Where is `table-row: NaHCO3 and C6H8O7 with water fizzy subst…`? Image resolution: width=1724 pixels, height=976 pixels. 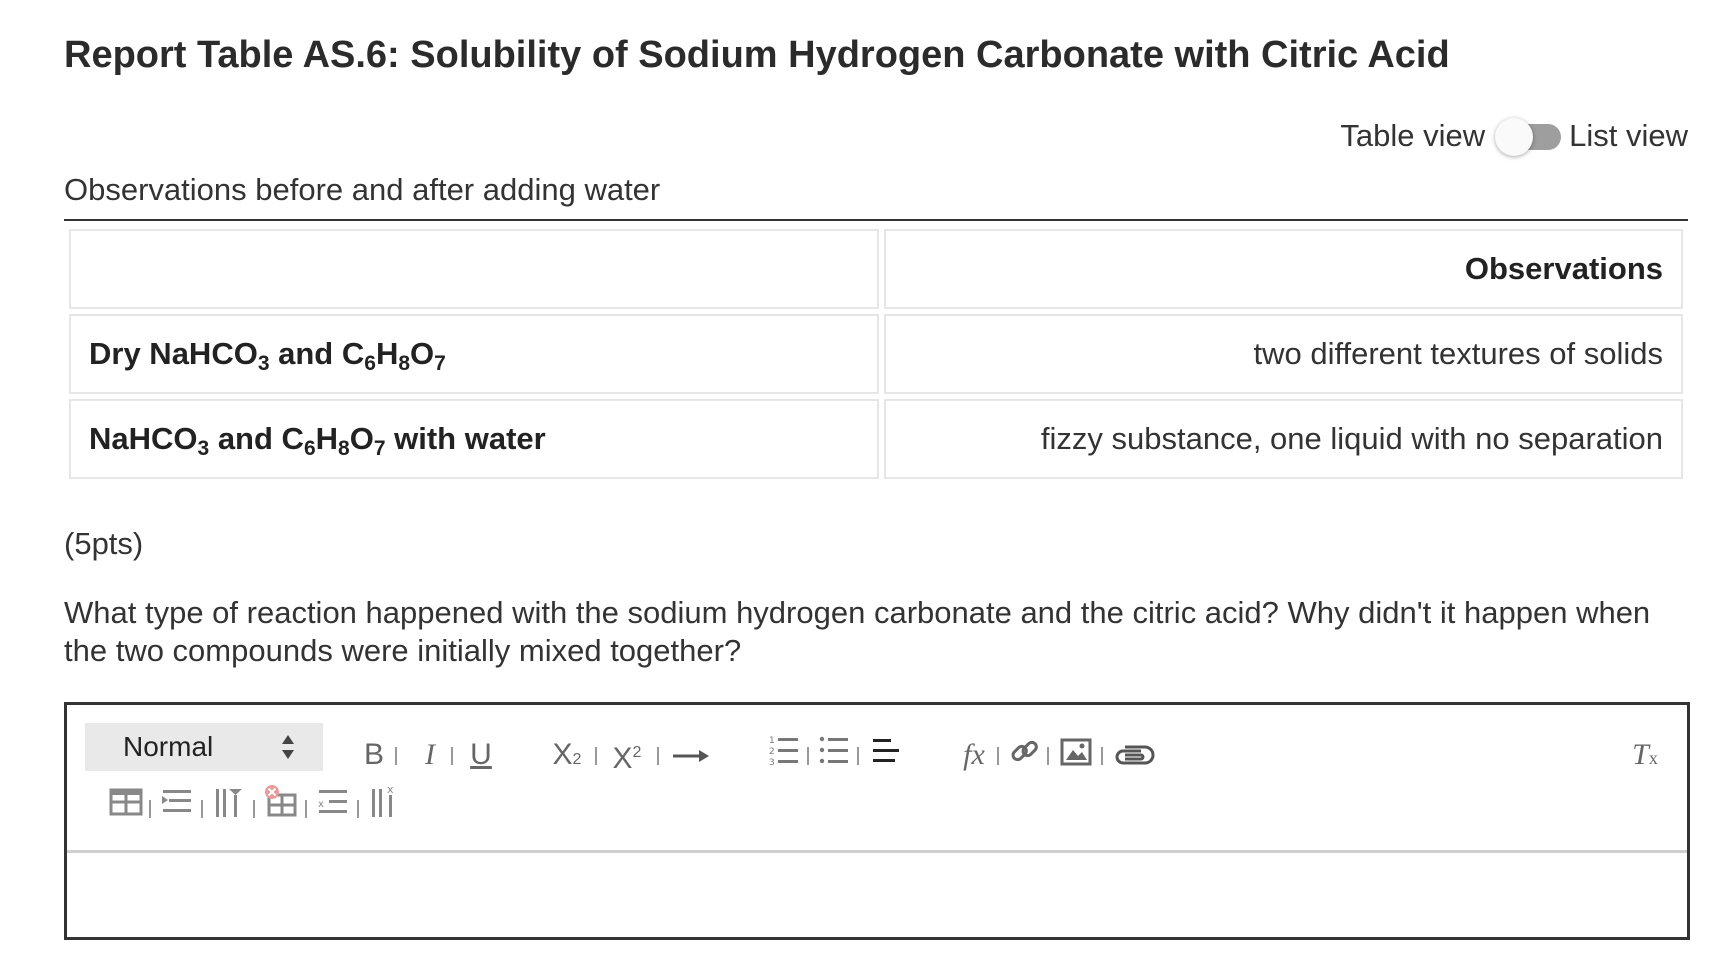
table-row: NaHCO3 and C6H8O7 with water fizzy subst… is located at coordinates (876, 439).